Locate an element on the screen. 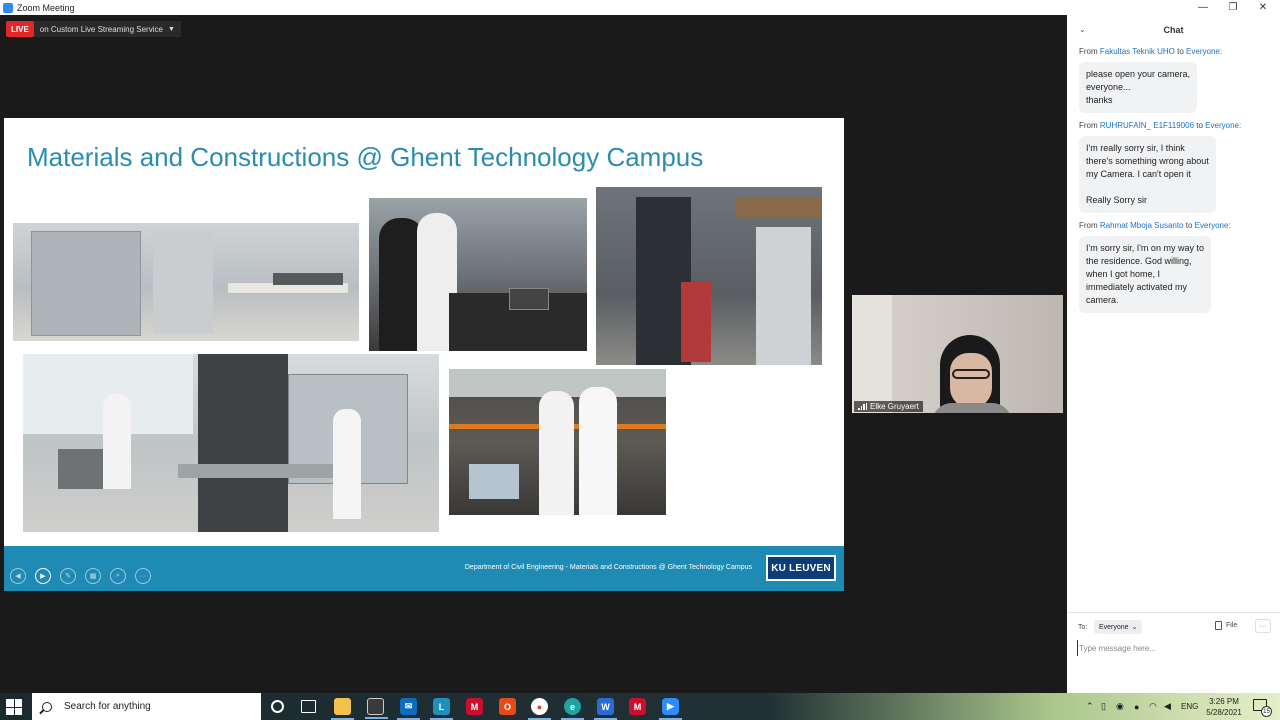 Image resolution: width=1280 pixels, height=720 pixels. tray-volume-icon: ◀ is located at coordinates (1167, 706).